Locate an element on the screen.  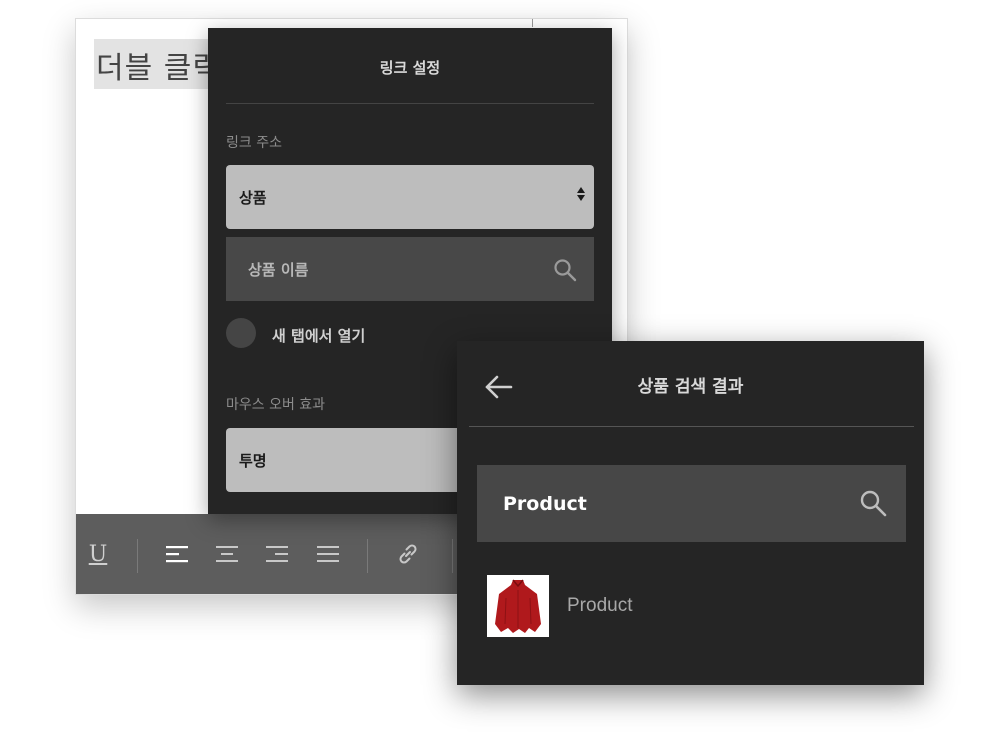
select-arrows-icon is located at coordinates (581, 194).